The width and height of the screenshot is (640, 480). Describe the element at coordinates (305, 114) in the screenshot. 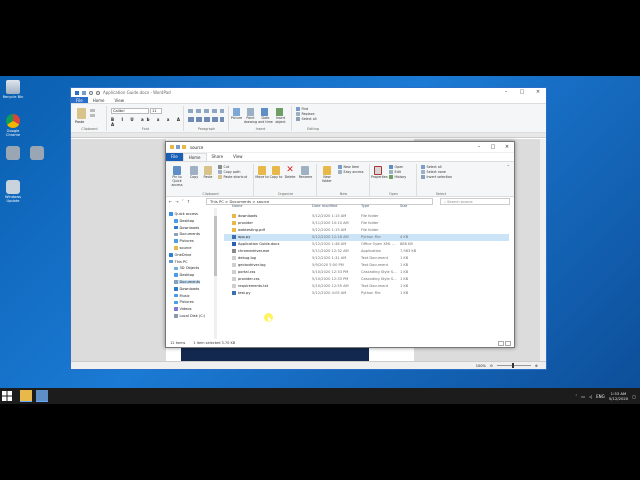

I see `replace-button: Replace` at that location.